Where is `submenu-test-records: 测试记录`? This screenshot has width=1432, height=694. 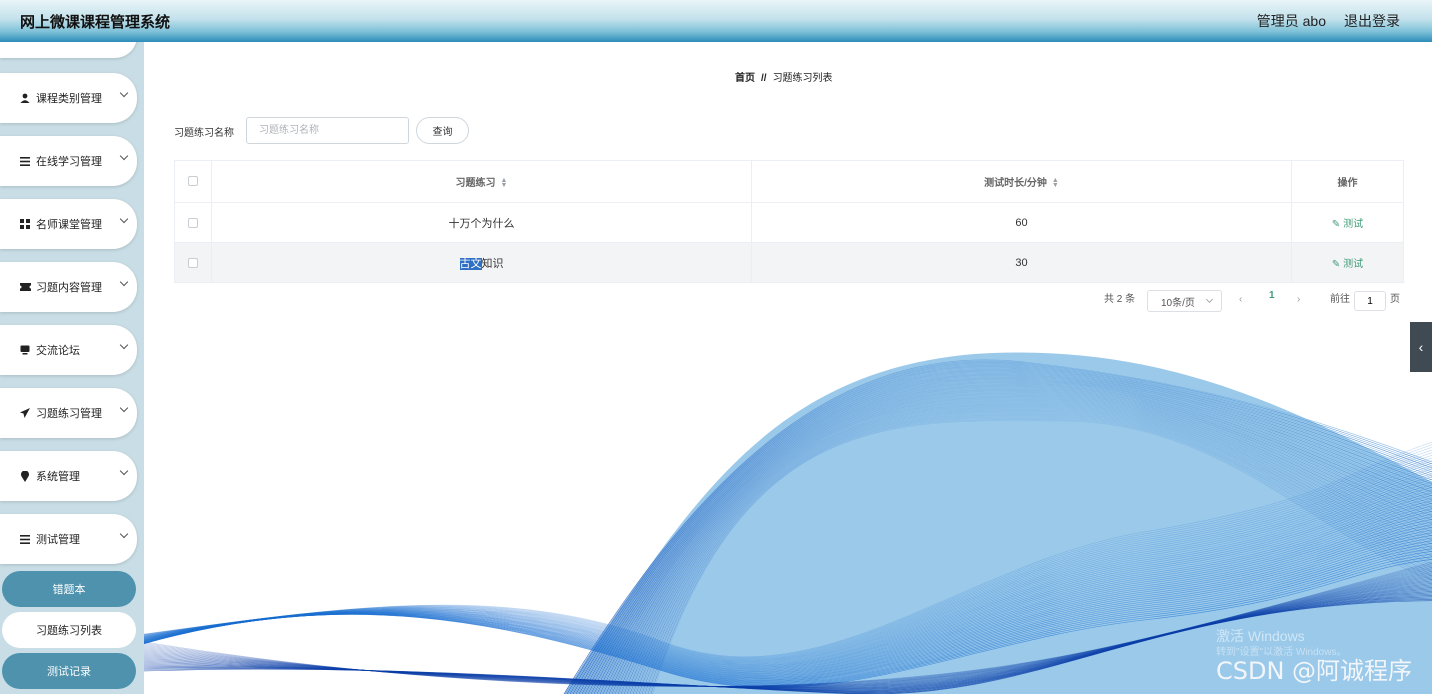
submenu-test-records: 测试记录 is located at coordinates (69, 671).